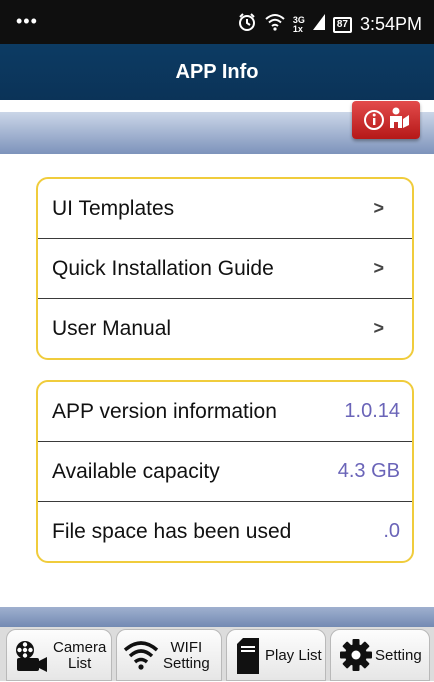  What do you see at coordinates (391, 531) in the screenshot?
I see `info-value: .0` at bounding box center [391, 531].